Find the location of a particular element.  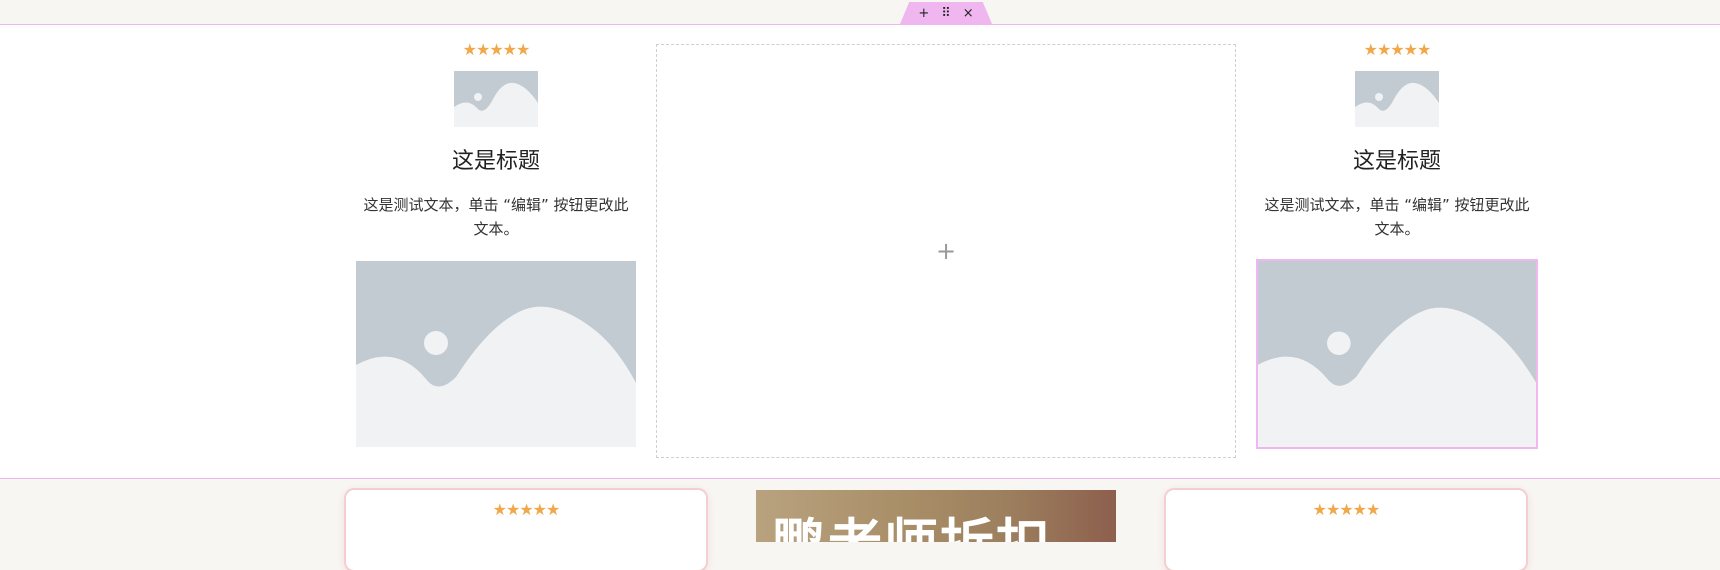

delete-section-button: × is located at coordinates (968, 13).